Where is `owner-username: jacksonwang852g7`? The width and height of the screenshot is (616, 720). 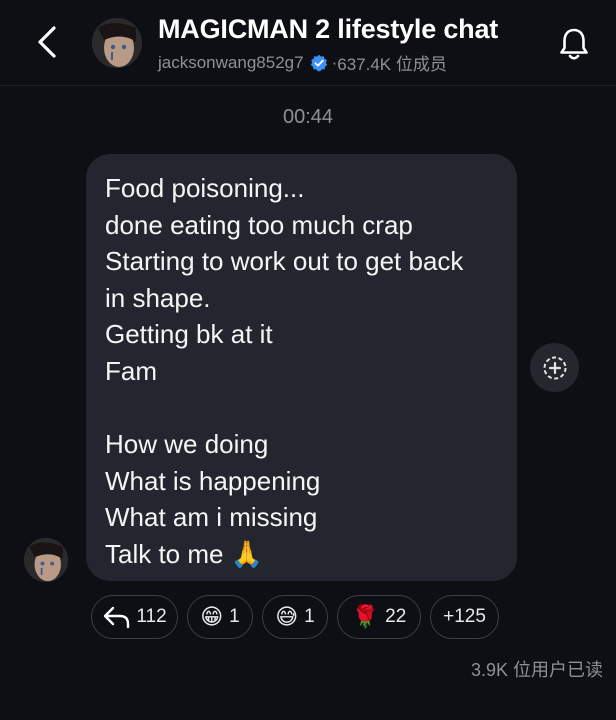 owner-username: jacksonwang852g7 is located at coordinates (231, 62).